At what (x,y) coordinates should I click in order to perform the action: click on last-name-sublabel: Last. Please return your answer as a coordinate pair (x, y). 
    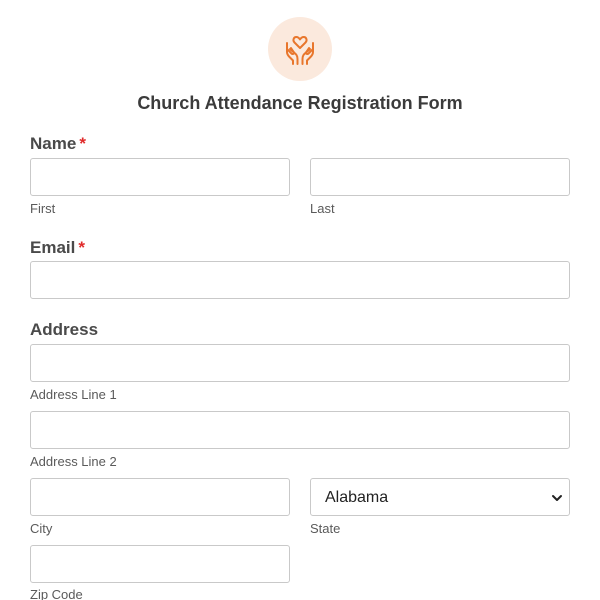
    Looking at the image, I should click on (322, 208).